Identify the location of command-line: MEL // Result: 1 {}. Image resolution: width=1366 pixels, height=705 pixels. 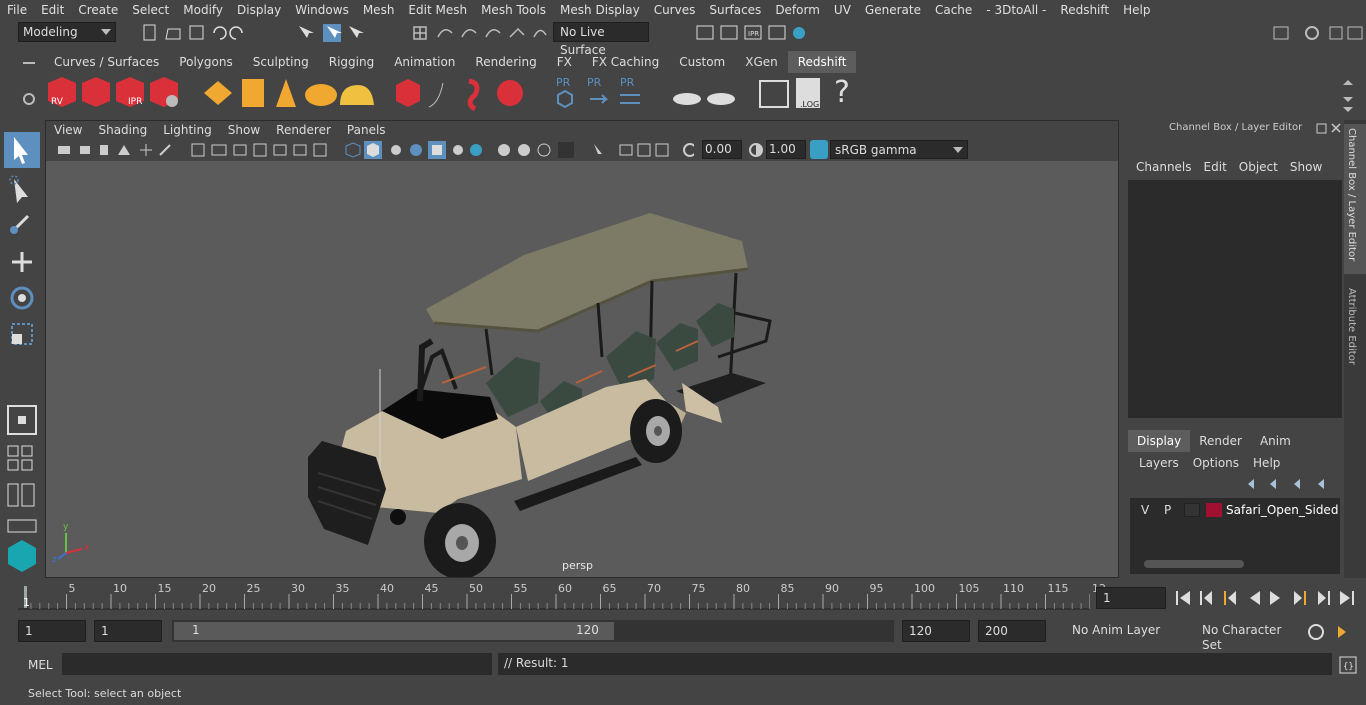
(683, 665).